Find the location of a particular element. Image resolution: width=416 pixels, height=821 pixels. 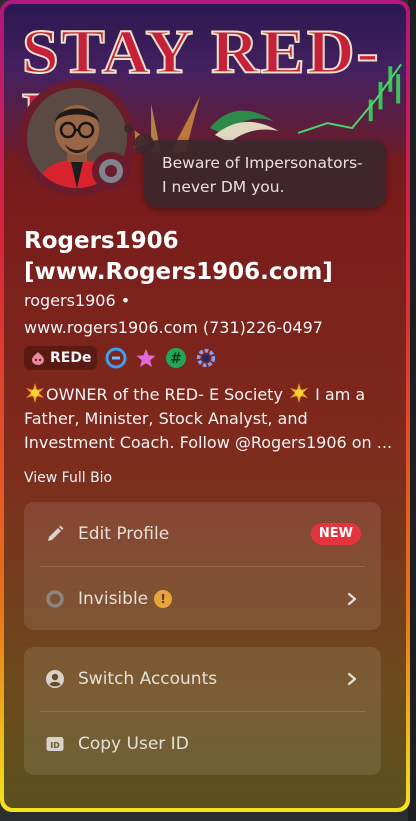

copy-user-id-button: ID Copy User ID is located at coordinates (202, 744).